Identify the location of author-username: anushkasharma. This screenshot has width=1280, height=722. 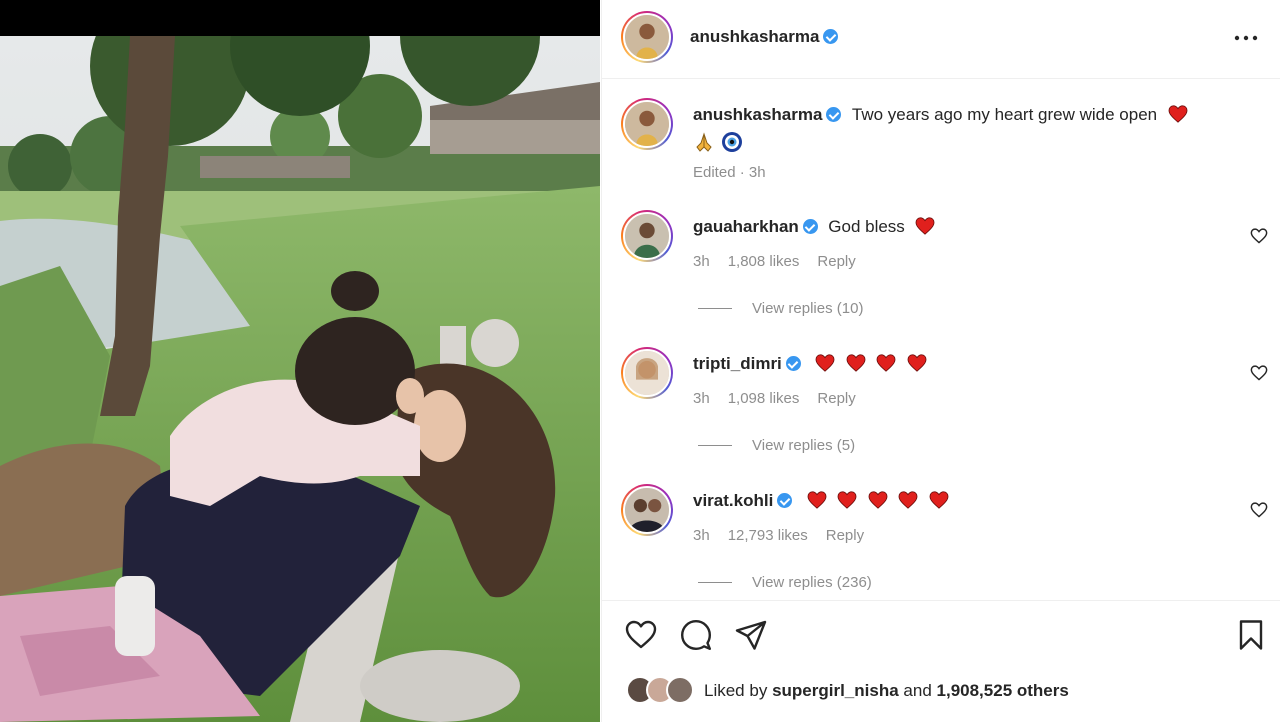
(754, 36).